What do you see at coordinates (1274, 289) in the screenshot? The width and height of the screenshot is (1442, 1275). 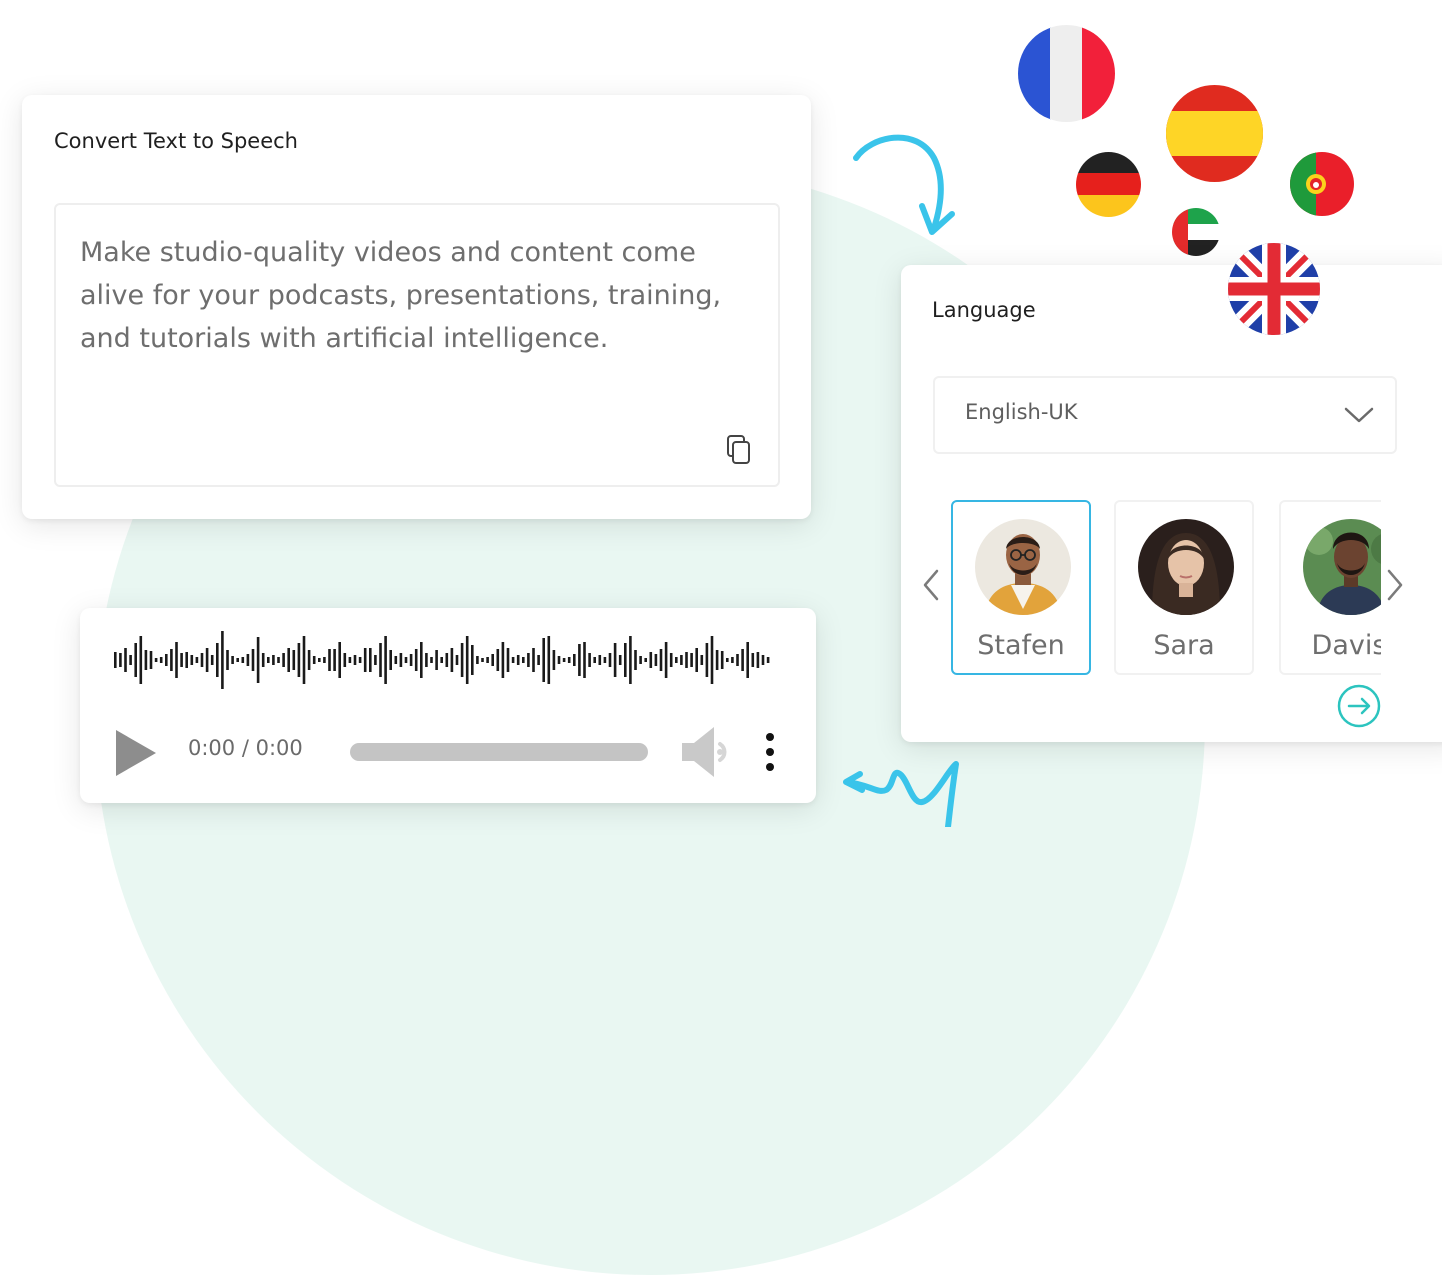 I see `uk-flag-icon` at bounding box center [1274, 289].